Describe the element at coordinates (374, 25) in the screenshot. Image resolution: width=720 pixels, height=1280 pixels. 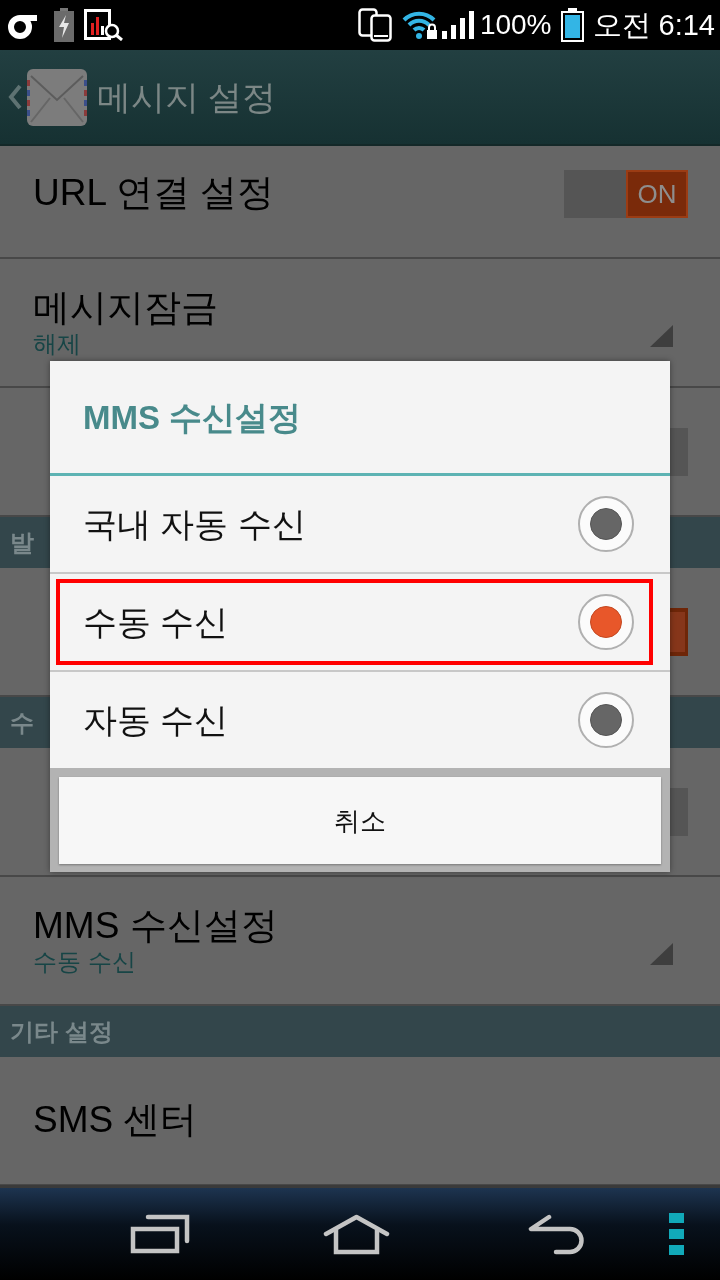
I see `phones-icon` at that location.